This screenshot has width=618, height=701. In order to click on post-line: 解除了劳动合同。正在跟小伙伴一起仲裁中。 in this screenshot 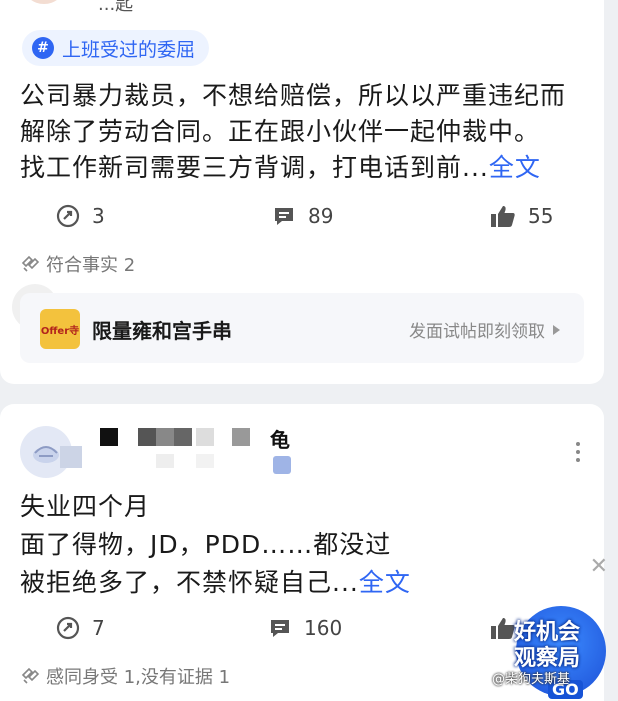, I will do `click(280, 131)`.